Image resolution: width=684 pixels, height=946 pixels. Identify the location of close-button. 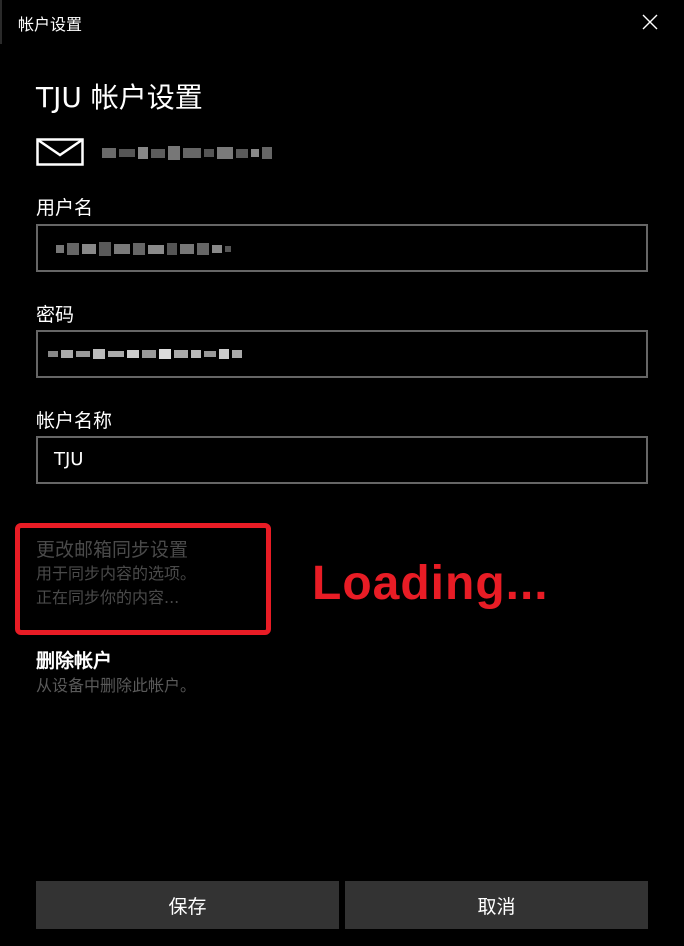
(650, 22).